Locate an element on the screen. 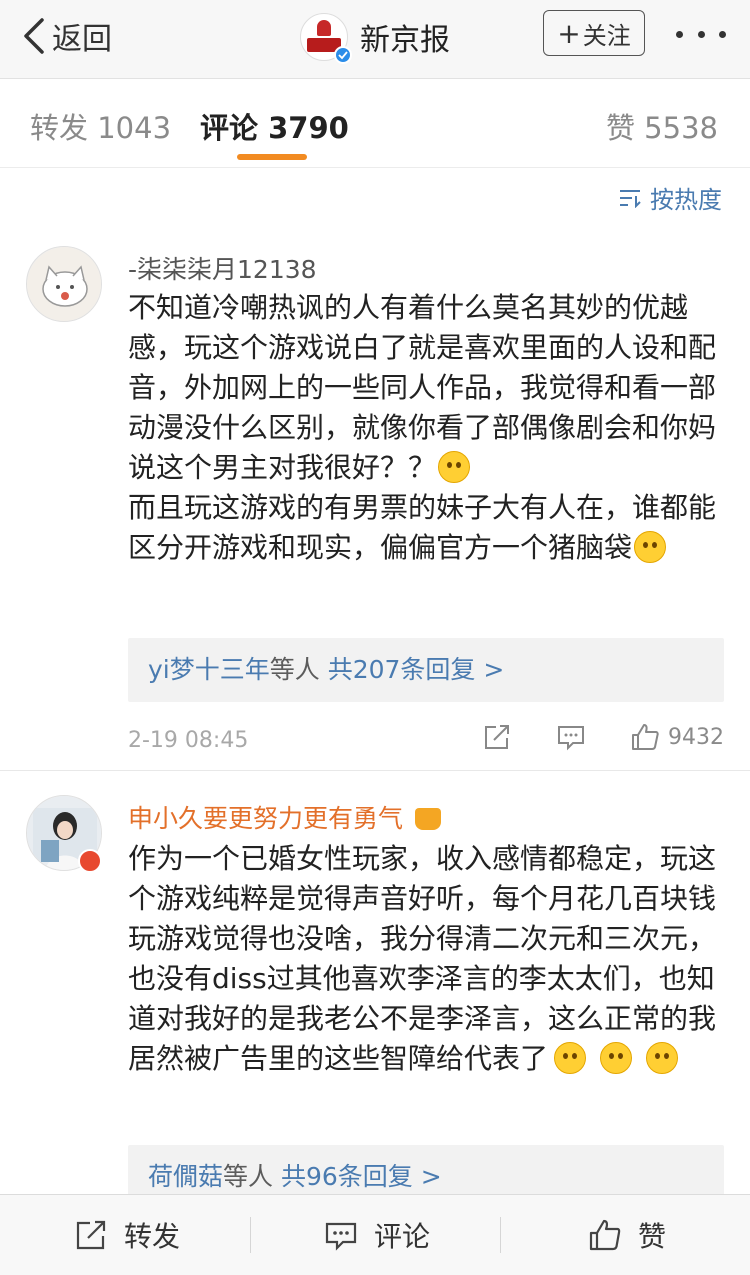 Image resolution: width=750 pixels, height=1275 pixels. avatar is located at coordinates (64, 284).